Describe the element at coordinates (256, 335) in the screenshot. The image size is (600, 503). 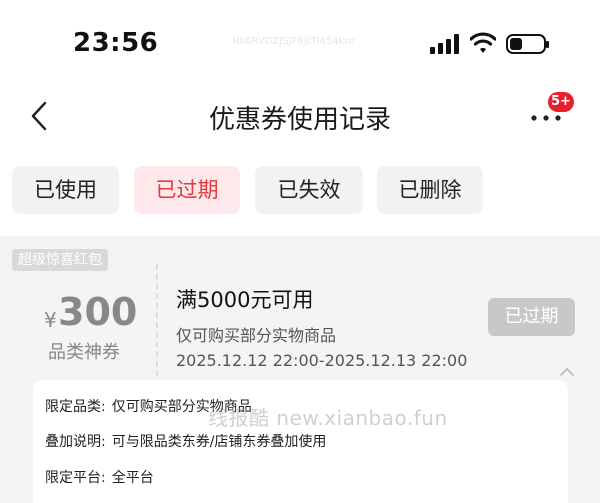
I see `coupon-scope: 仅可购买部分实物商品` at that location.